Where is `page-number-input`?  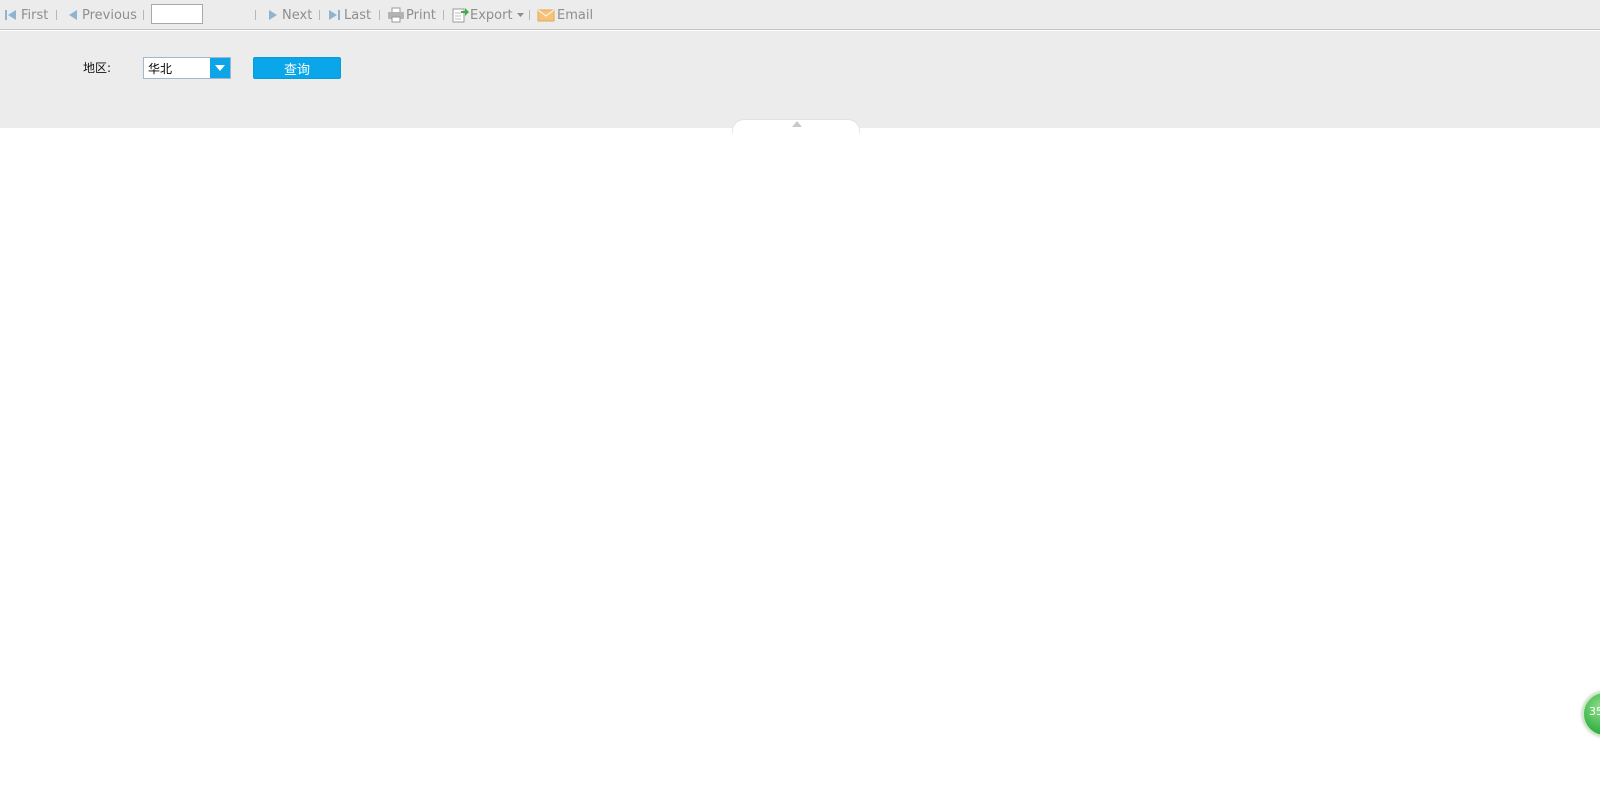 page-number-input is located at coordinates (177, 14).